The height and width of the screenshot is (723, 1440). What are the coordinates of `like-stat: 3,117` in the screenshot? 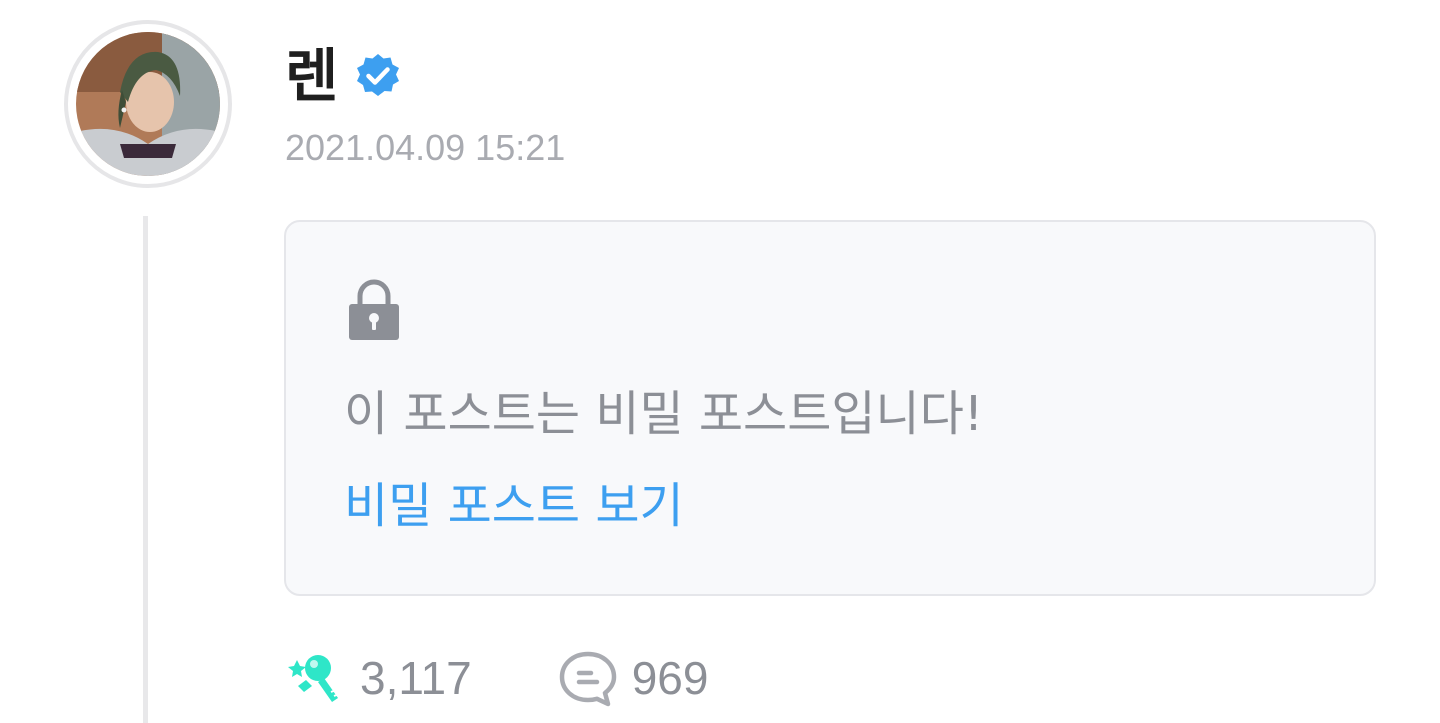 It's located at (378, 678).